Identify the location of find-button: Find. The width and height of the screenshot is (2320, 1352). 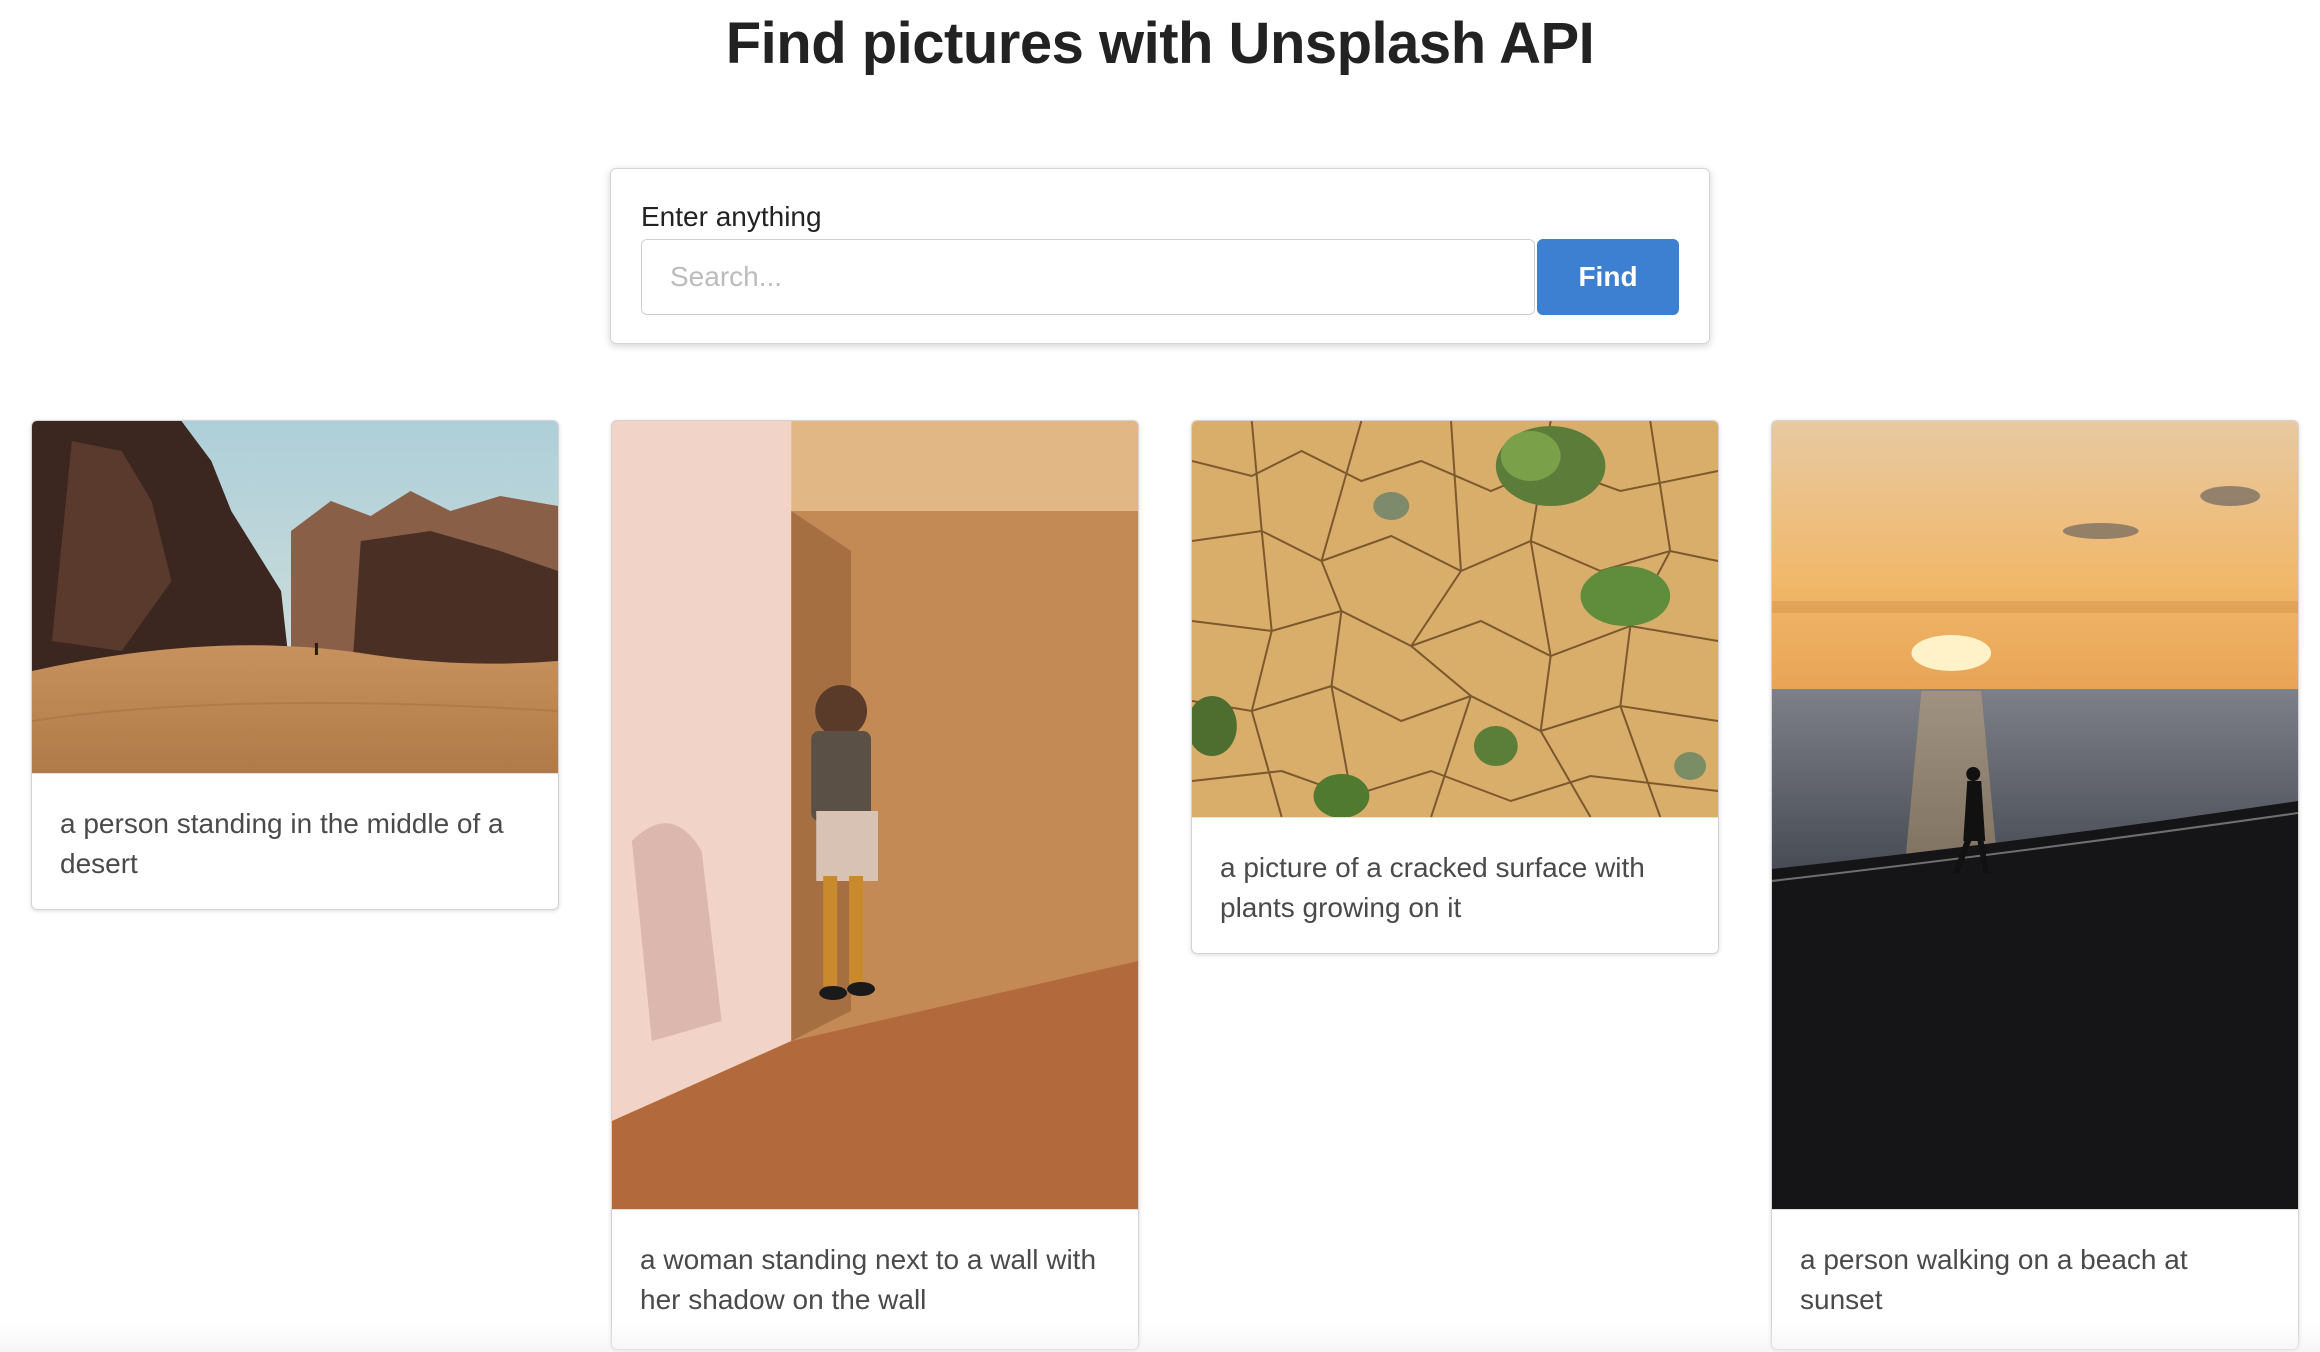
(1608, 277).